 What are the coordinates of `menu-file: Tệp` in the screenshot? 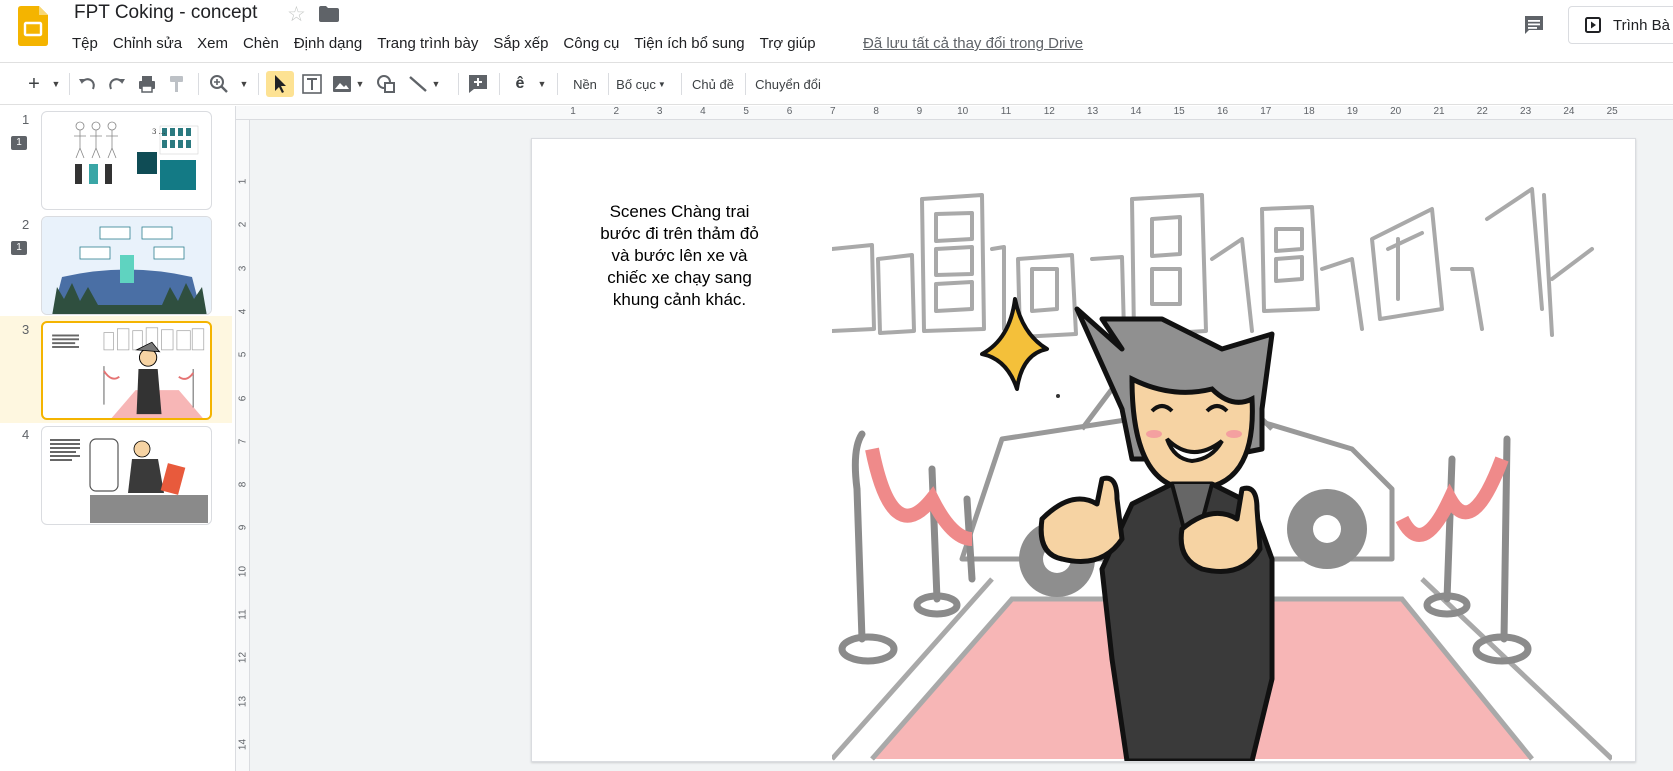 It's located at (88, 43).